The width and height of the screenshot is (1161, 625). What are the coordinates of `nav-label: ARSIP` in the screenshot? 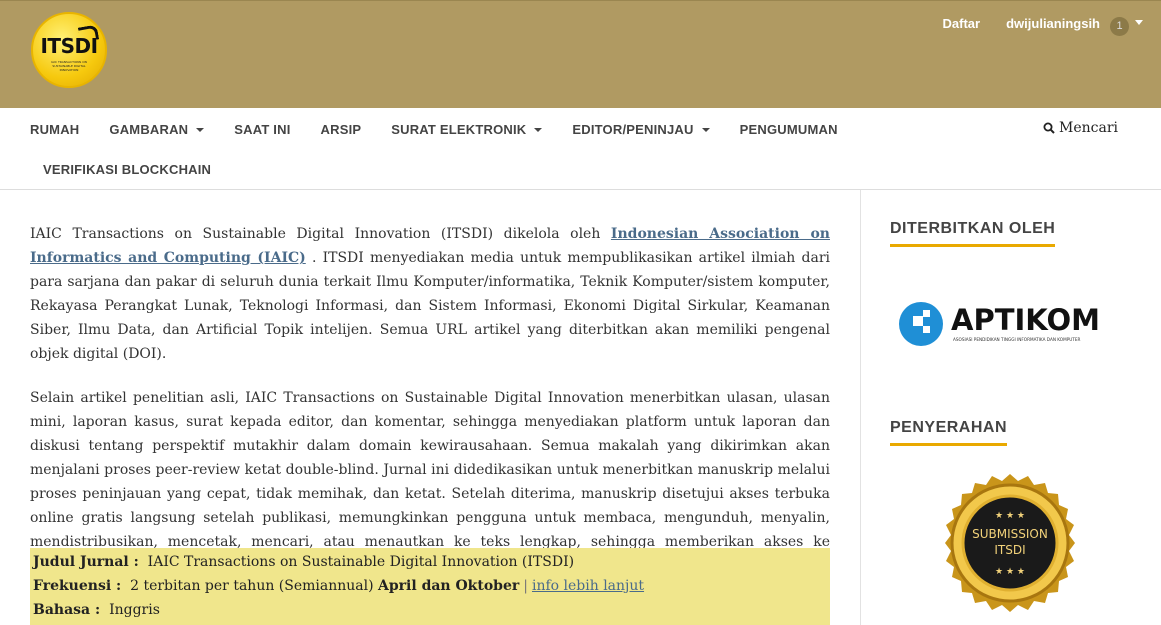 It's located at (341, 129).